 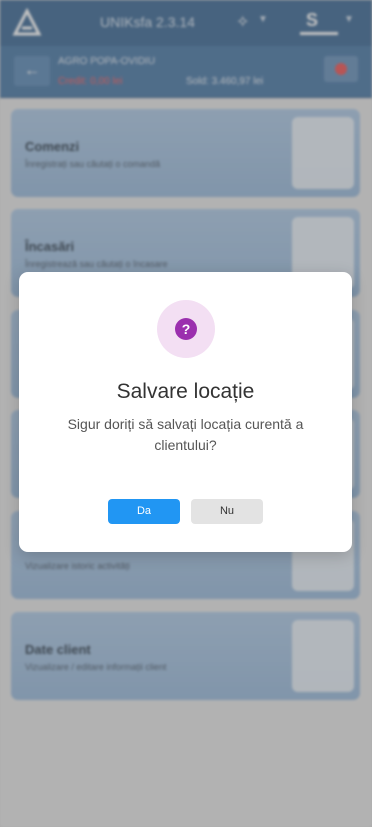 I want to click on yes-button: Da, so click(x=144, y=511).